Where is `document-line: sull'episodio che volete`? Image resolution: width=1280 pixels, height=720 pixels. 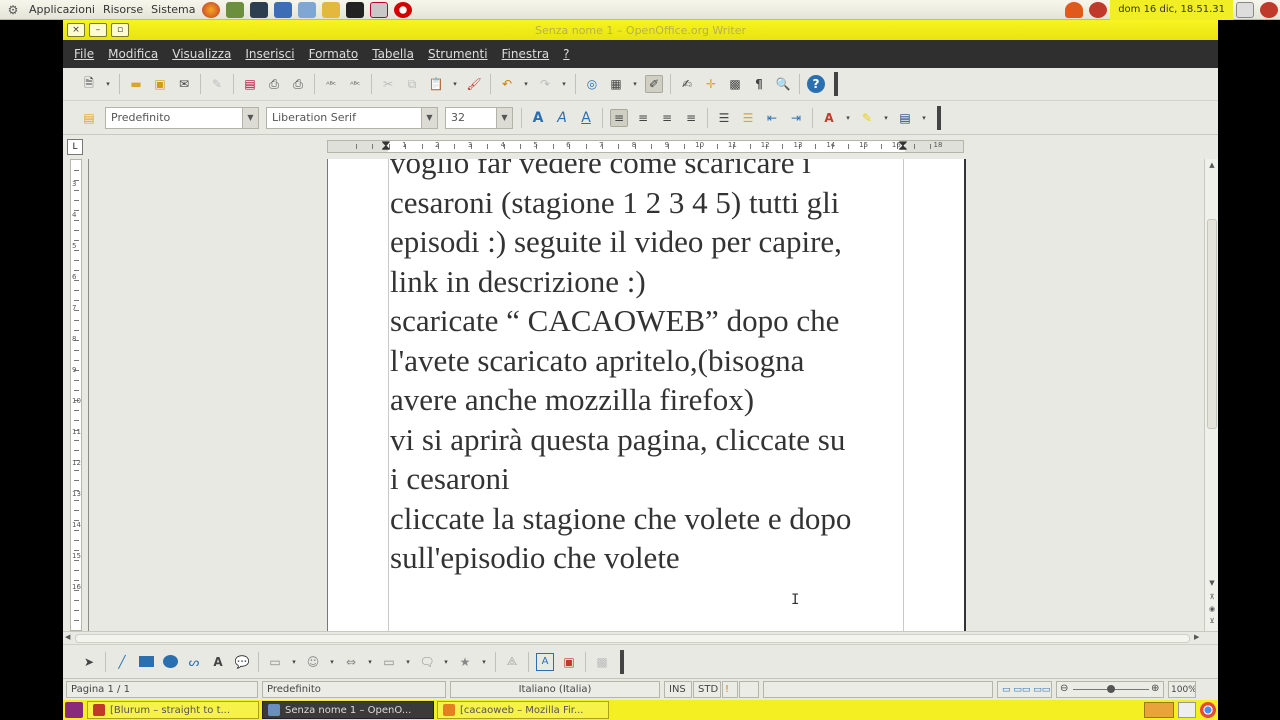
document-line: sull'episodio che volete is located at coordinates (650, 558).